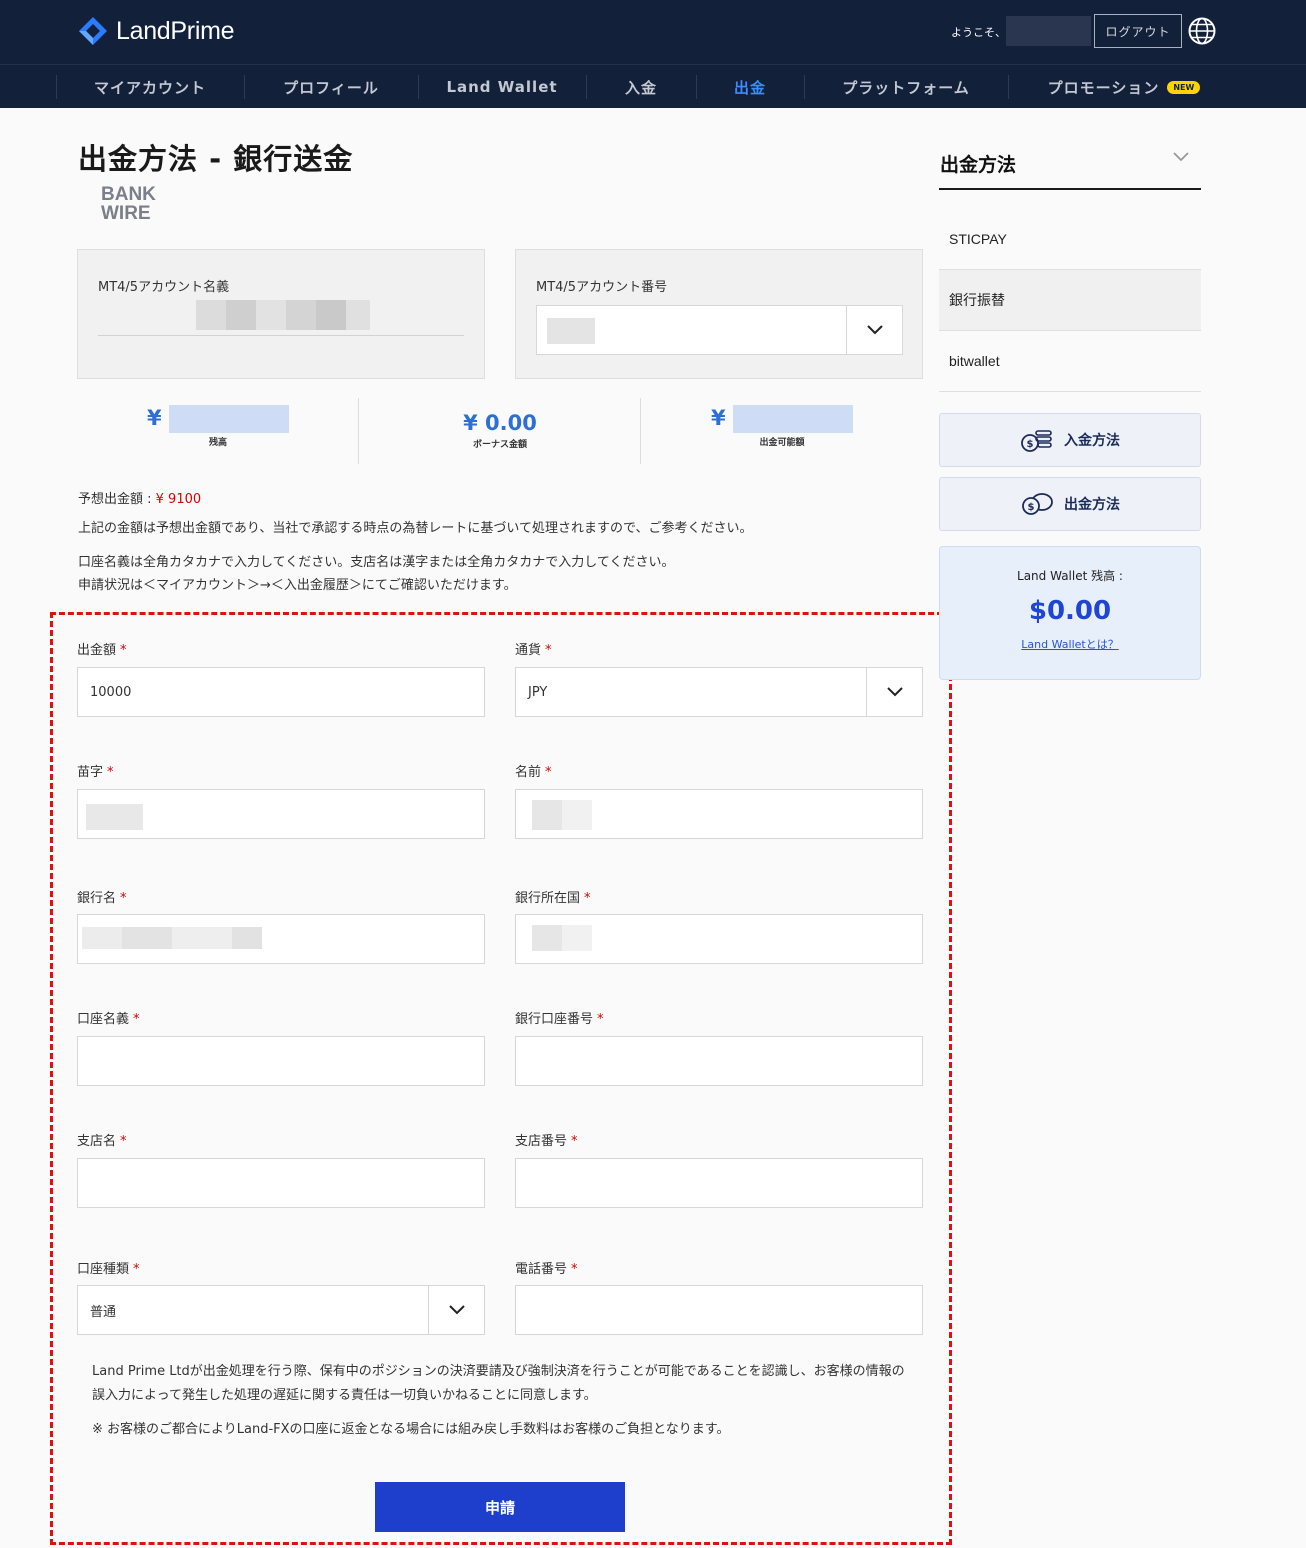  Describe the element at coordinates (906, 87) in the screenshot. I see `nav-platform: プラットフォーム` at that location.